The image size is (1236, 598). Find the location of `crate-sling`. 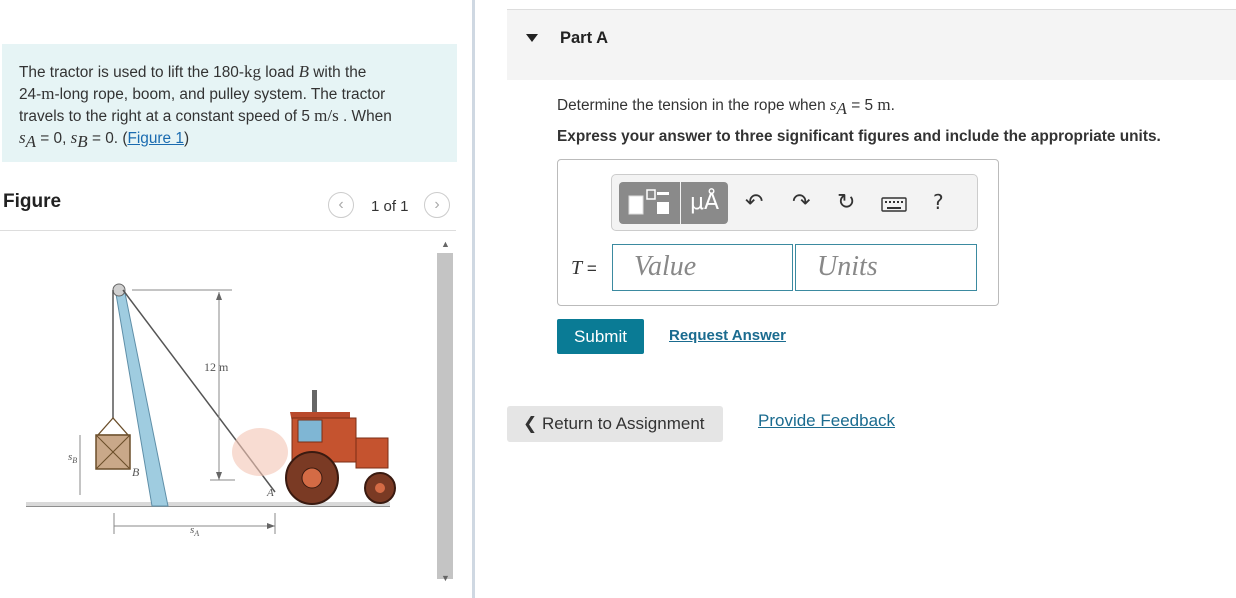

crate-sling is located at coordinates (113, 426).